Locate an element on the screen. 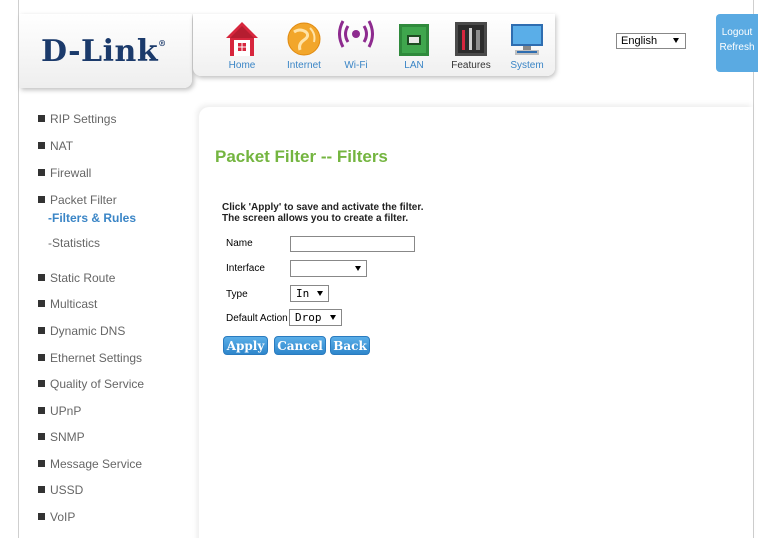 The width and height of the screenshot is (773, 538). language-select: English is located at coordinates (651, 41).